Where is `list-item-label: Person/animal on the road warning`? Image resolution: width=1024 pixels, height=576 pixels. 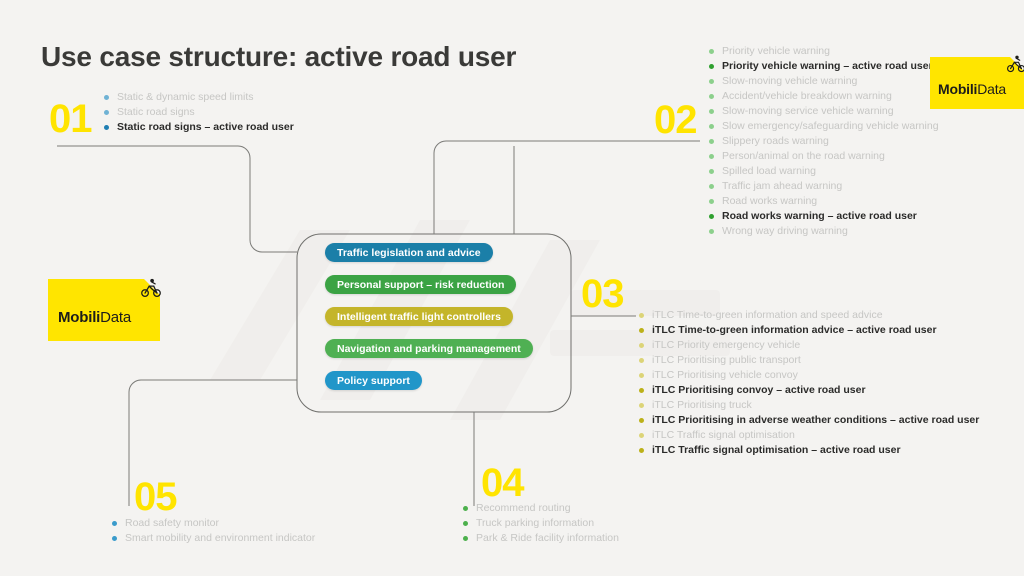
list-item-label: Person/animal on the road warning is located at coordinates (803, 156).